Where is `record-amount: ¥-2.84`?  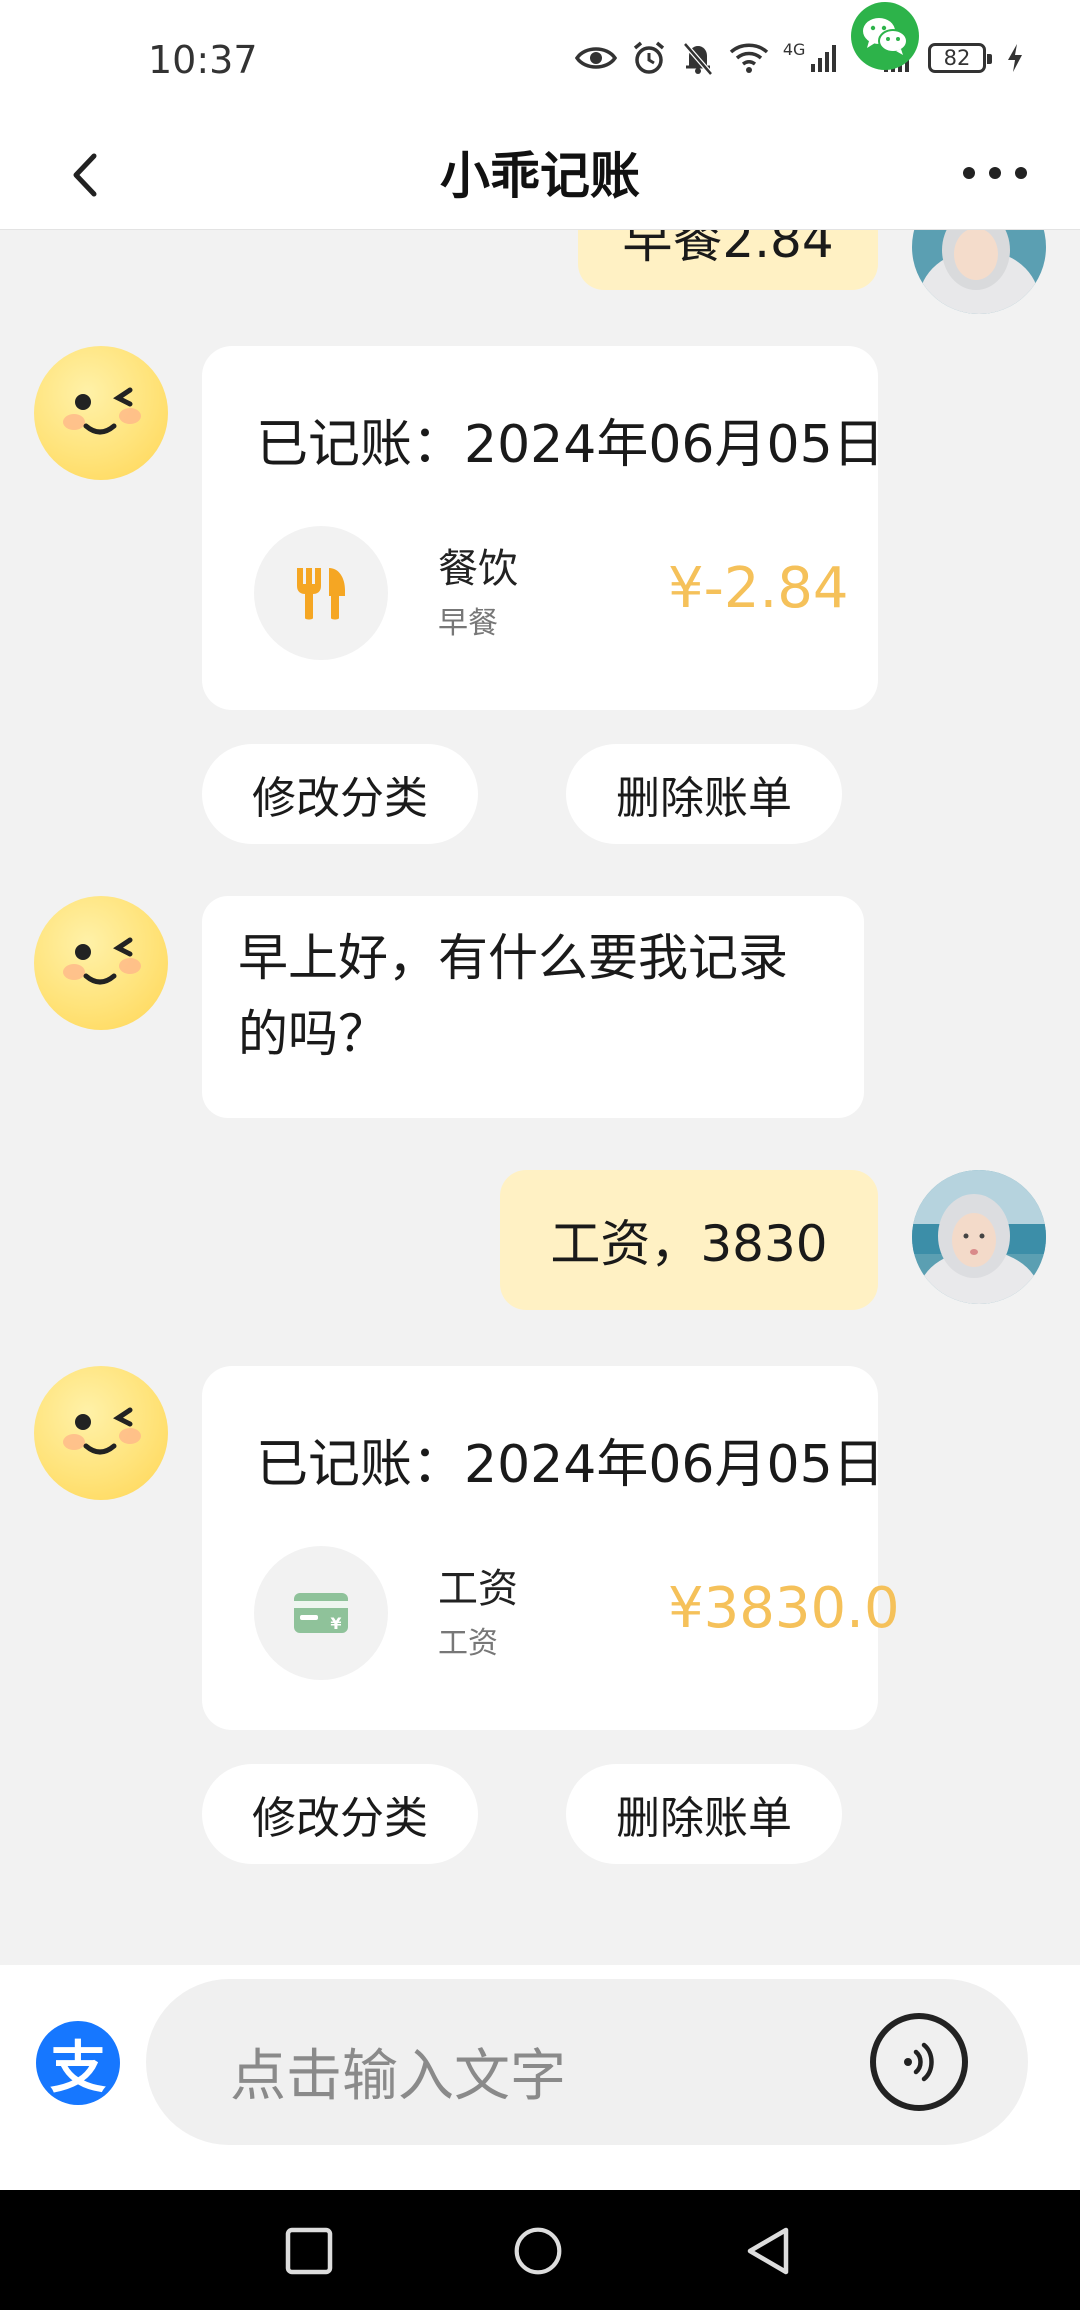 record-amount: ¥-2.84 is located at coordinates (758, 588).